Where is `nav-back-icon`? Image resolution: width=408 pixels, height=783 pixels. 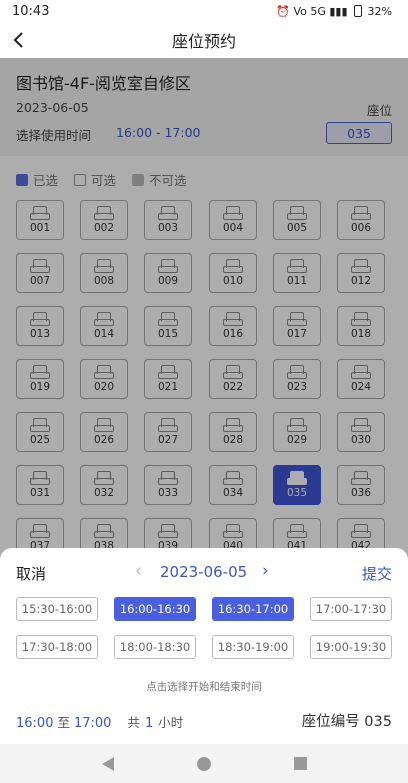
nav-back-icon is located at coordinates (107, 763).